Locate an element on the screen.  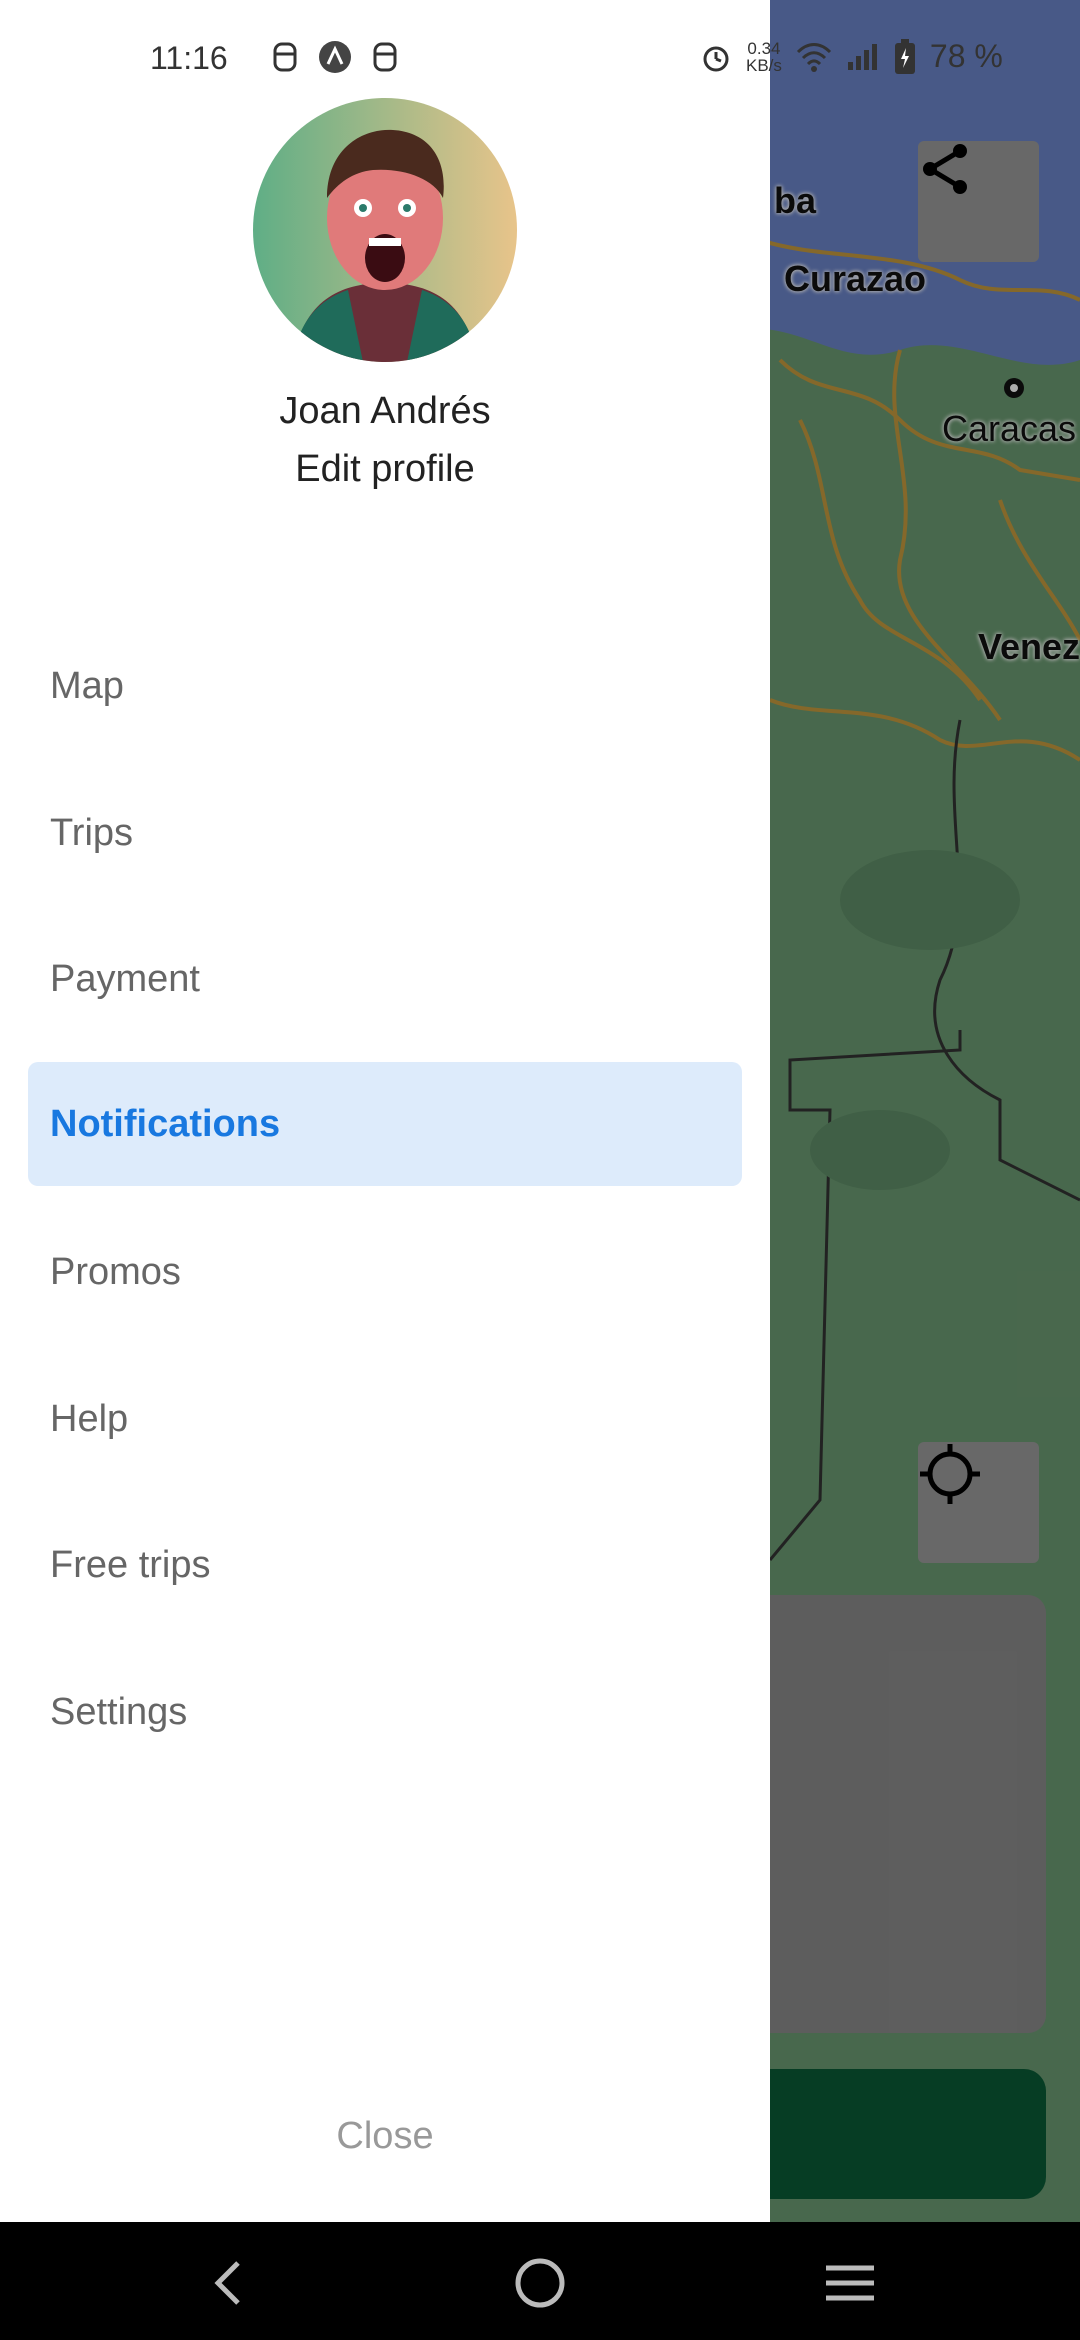
recents-button is located at coordinates (850, 2283).